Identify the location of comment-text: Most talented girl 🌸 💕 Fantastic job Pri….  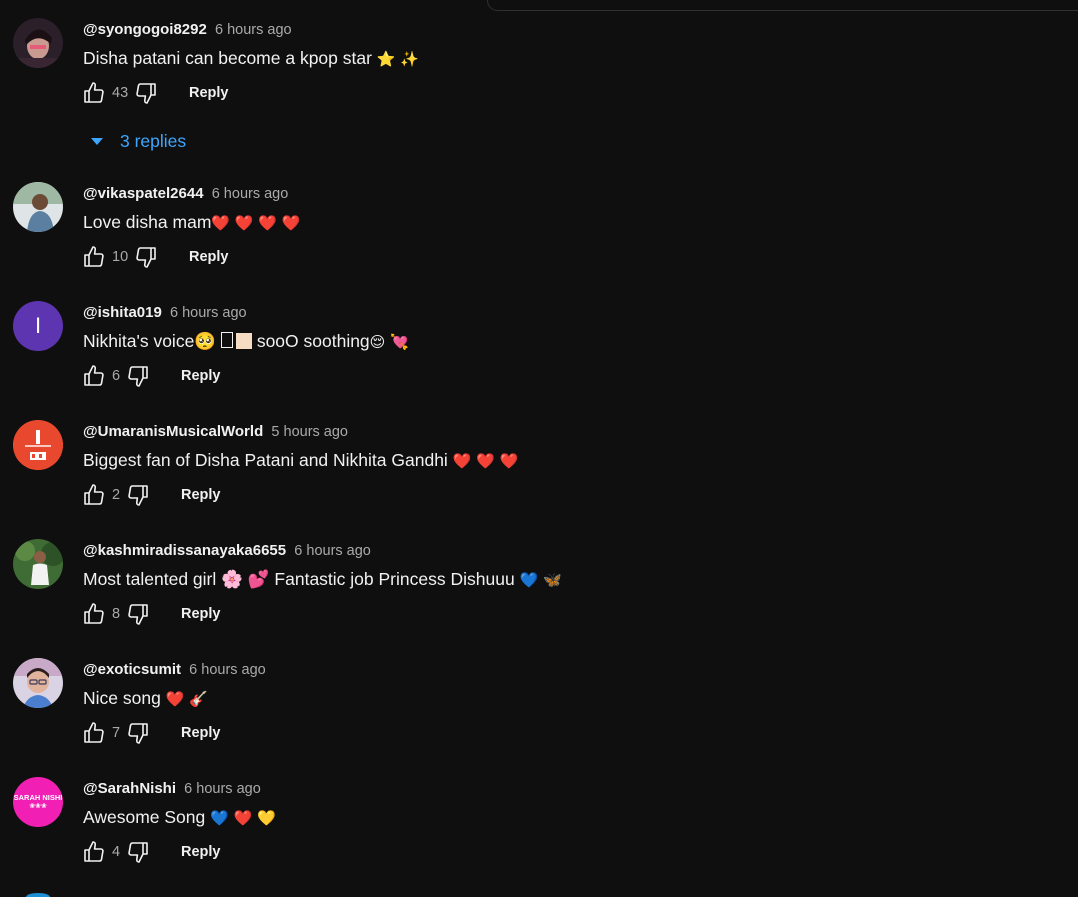
(322, 579).